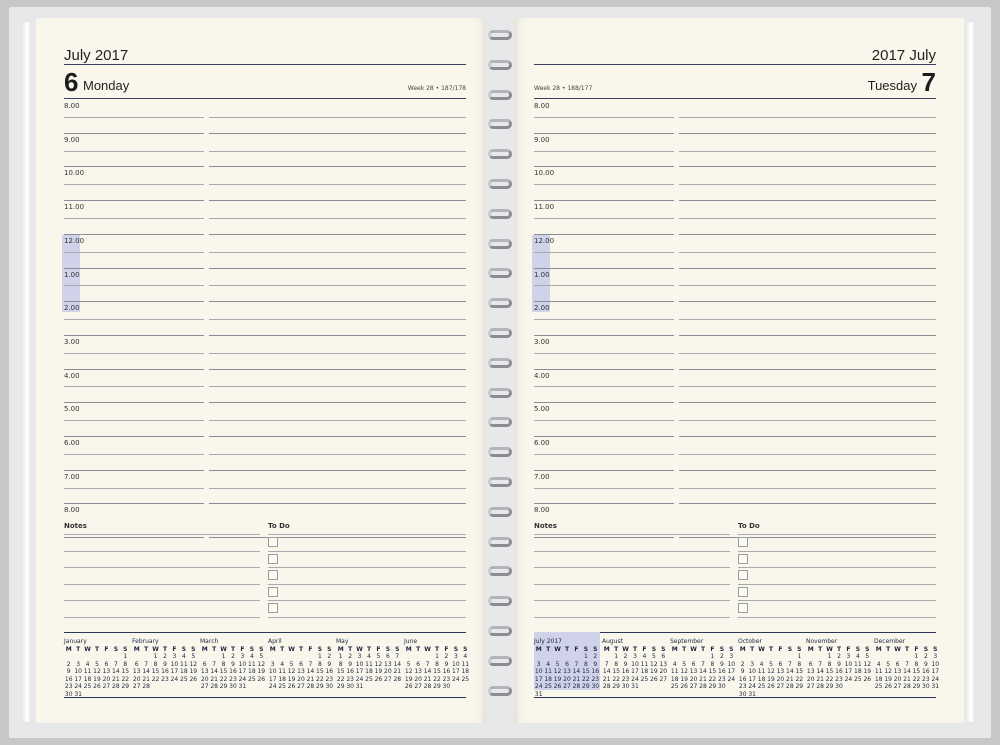 The image size is (1000, 745). What do you see at coordinates (538, 672) in the screenshot?
I see `mini-day: 10` at bounding box center [538, 672].